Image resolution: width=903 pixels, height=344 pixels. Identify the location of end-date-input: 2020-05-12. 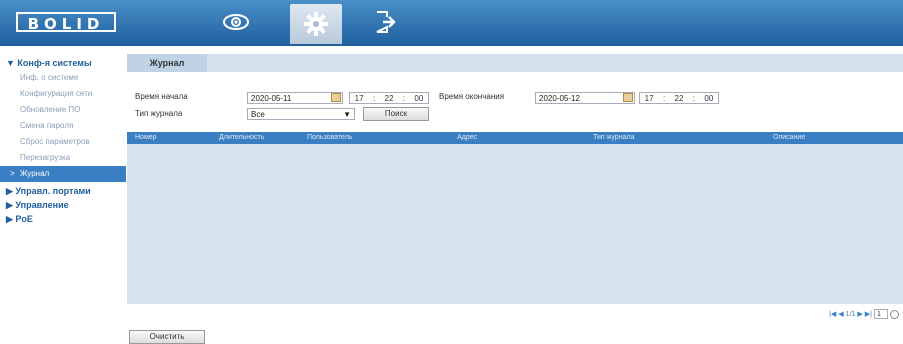
(585, 98).